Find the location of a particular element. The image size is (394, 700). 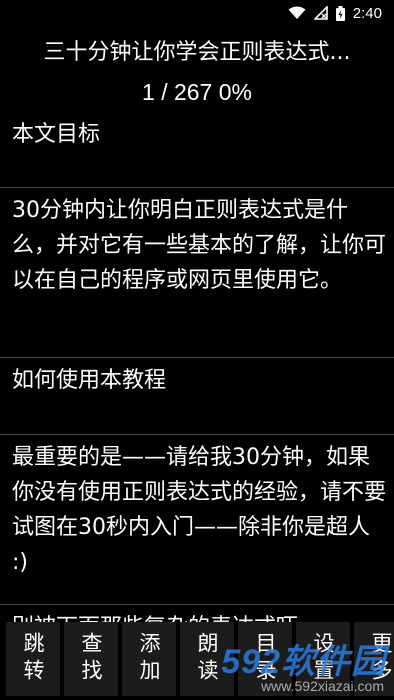

wifi-icon is located at coordinates (297, 13).